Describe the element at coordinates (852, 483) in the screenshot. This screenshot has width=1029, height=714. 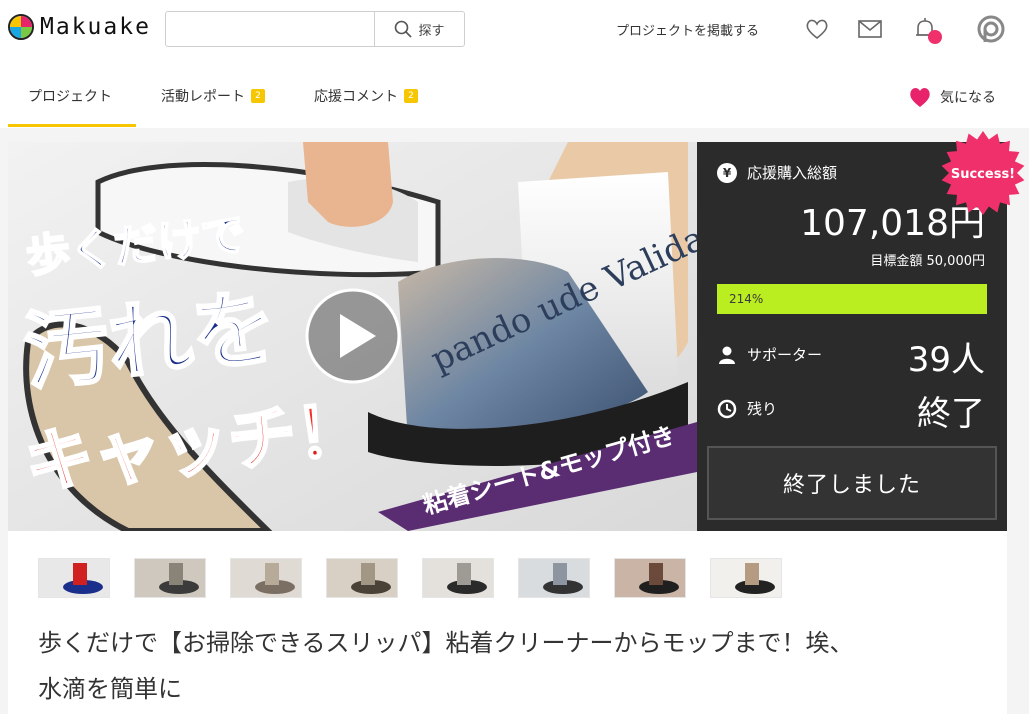
I see `ended-button: 終了しました` at that location.